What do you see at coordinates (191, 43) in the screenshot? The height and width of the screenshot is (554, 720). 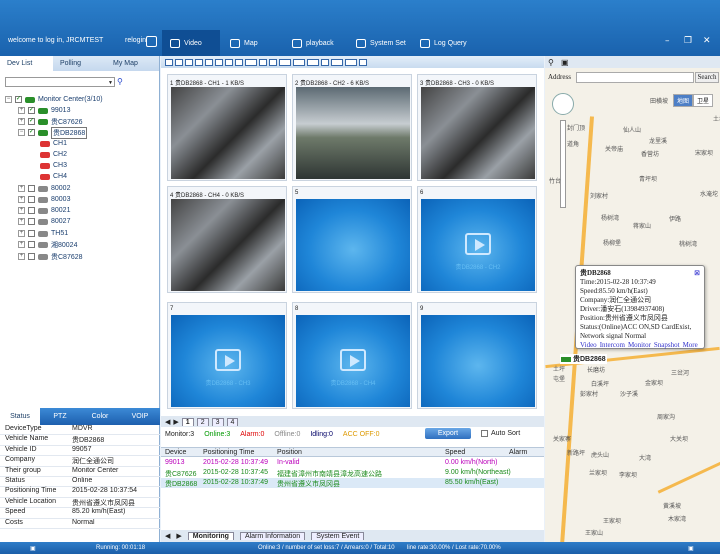 I see `tab-video: Video` at bounding box center [191, 43].